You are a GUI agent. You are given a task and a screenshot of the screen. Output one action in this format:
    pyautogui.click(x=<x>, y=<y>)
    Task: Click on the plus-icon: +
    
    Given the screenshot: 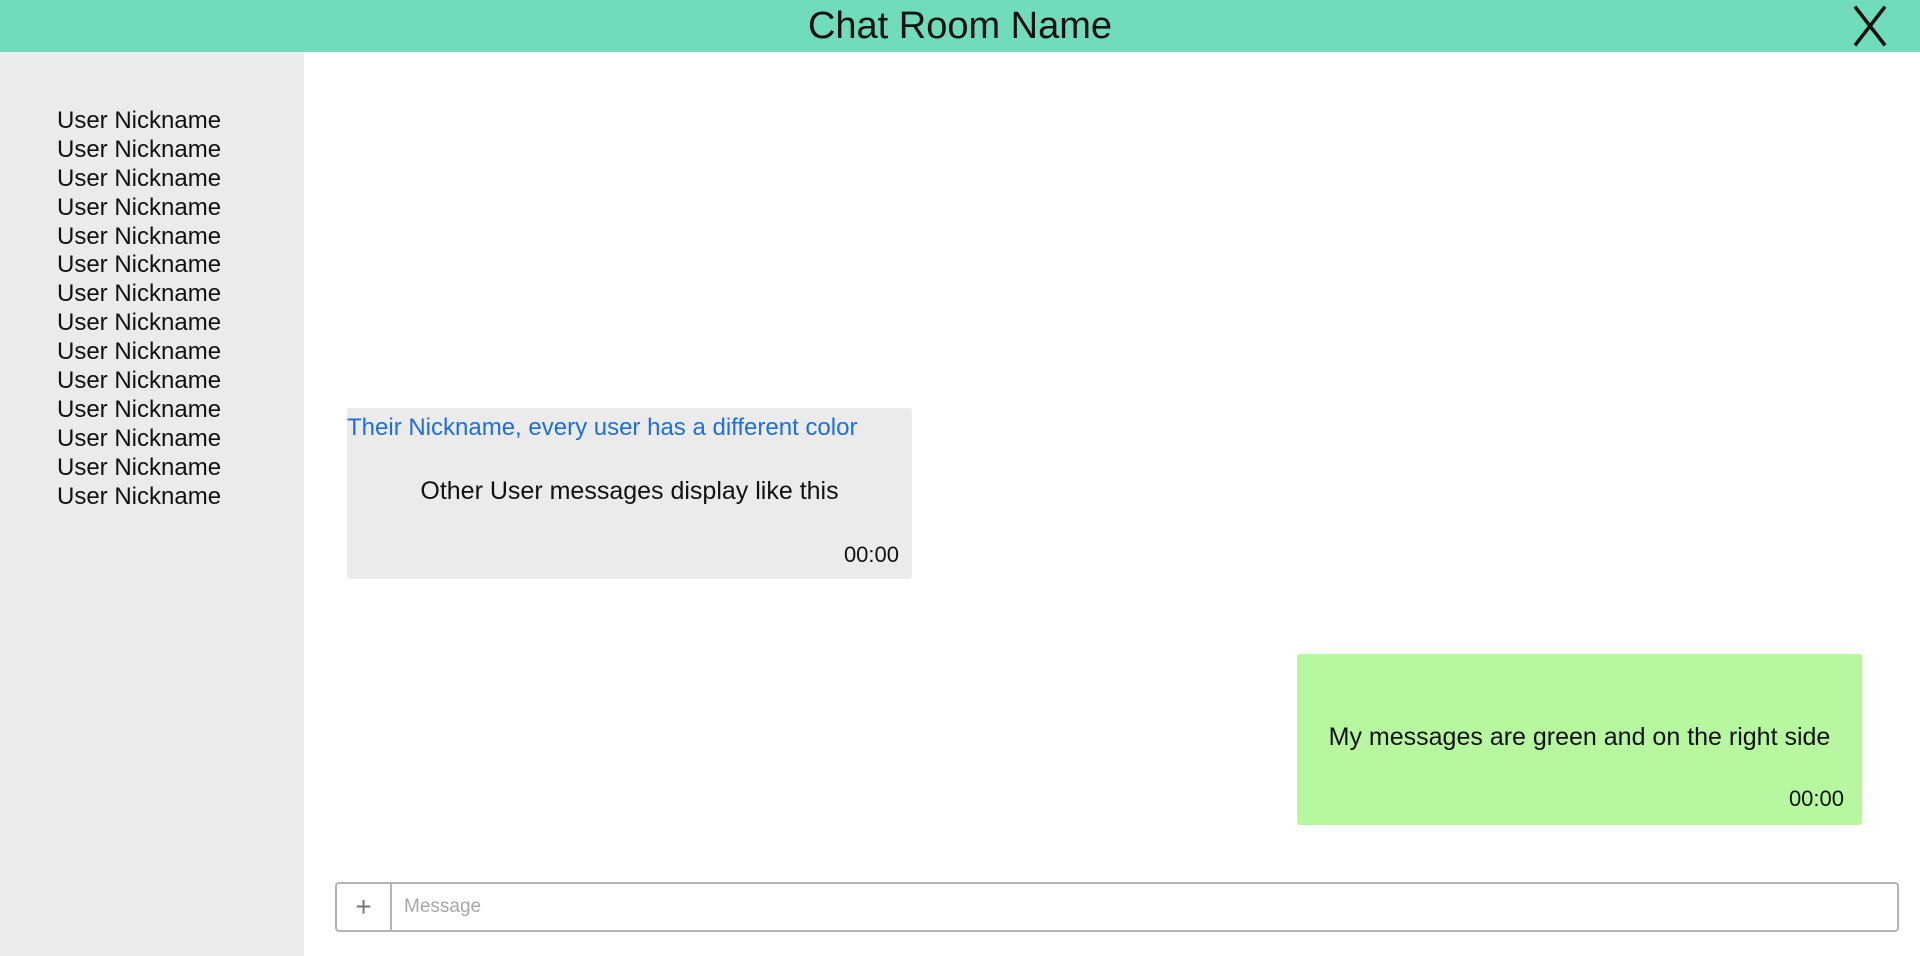 What is the action you would take?
    pyautogui.click(x=363, y=906)
    